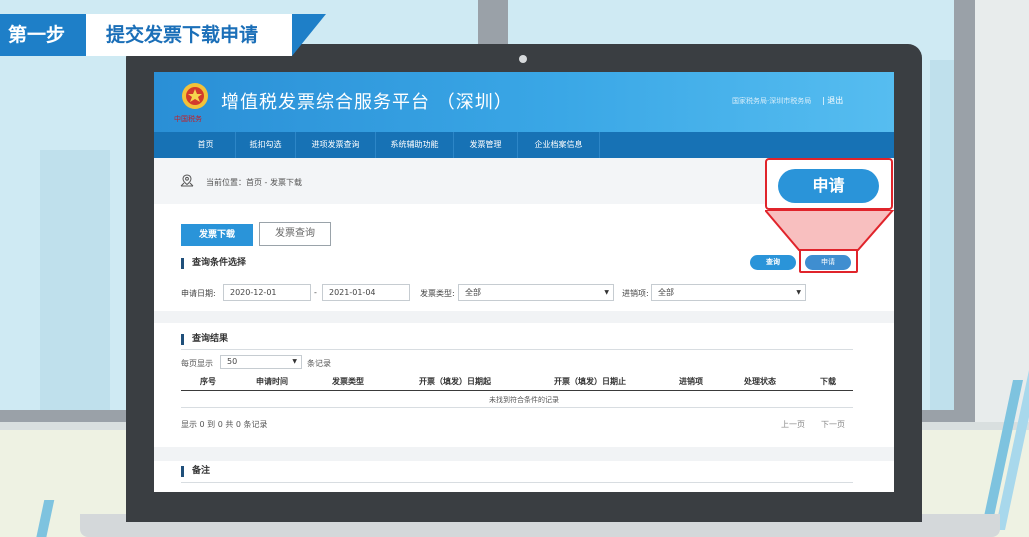  I want to click on input-output-label: 进销项:, so click(635, 293).